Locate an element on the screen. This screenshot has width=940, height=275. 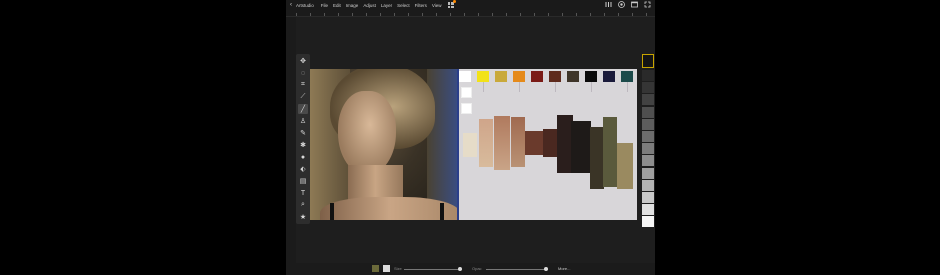
size-slider-knob is located at coordinates (460, 269).